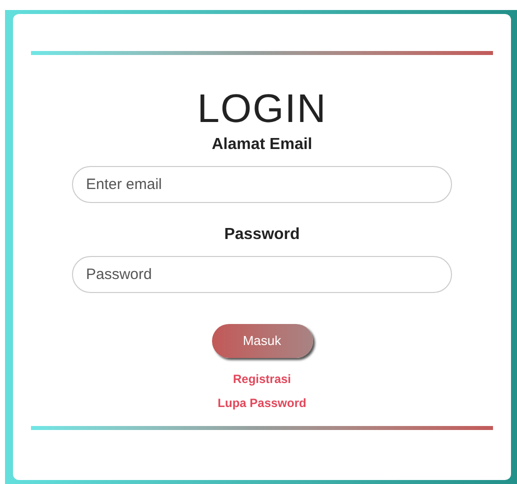 Image resolution: width=517 pixels, height=484 pixels. Describe the element at coordinates (262, 341) in the screenshot. I see `submit-button: Masuk` at that location.